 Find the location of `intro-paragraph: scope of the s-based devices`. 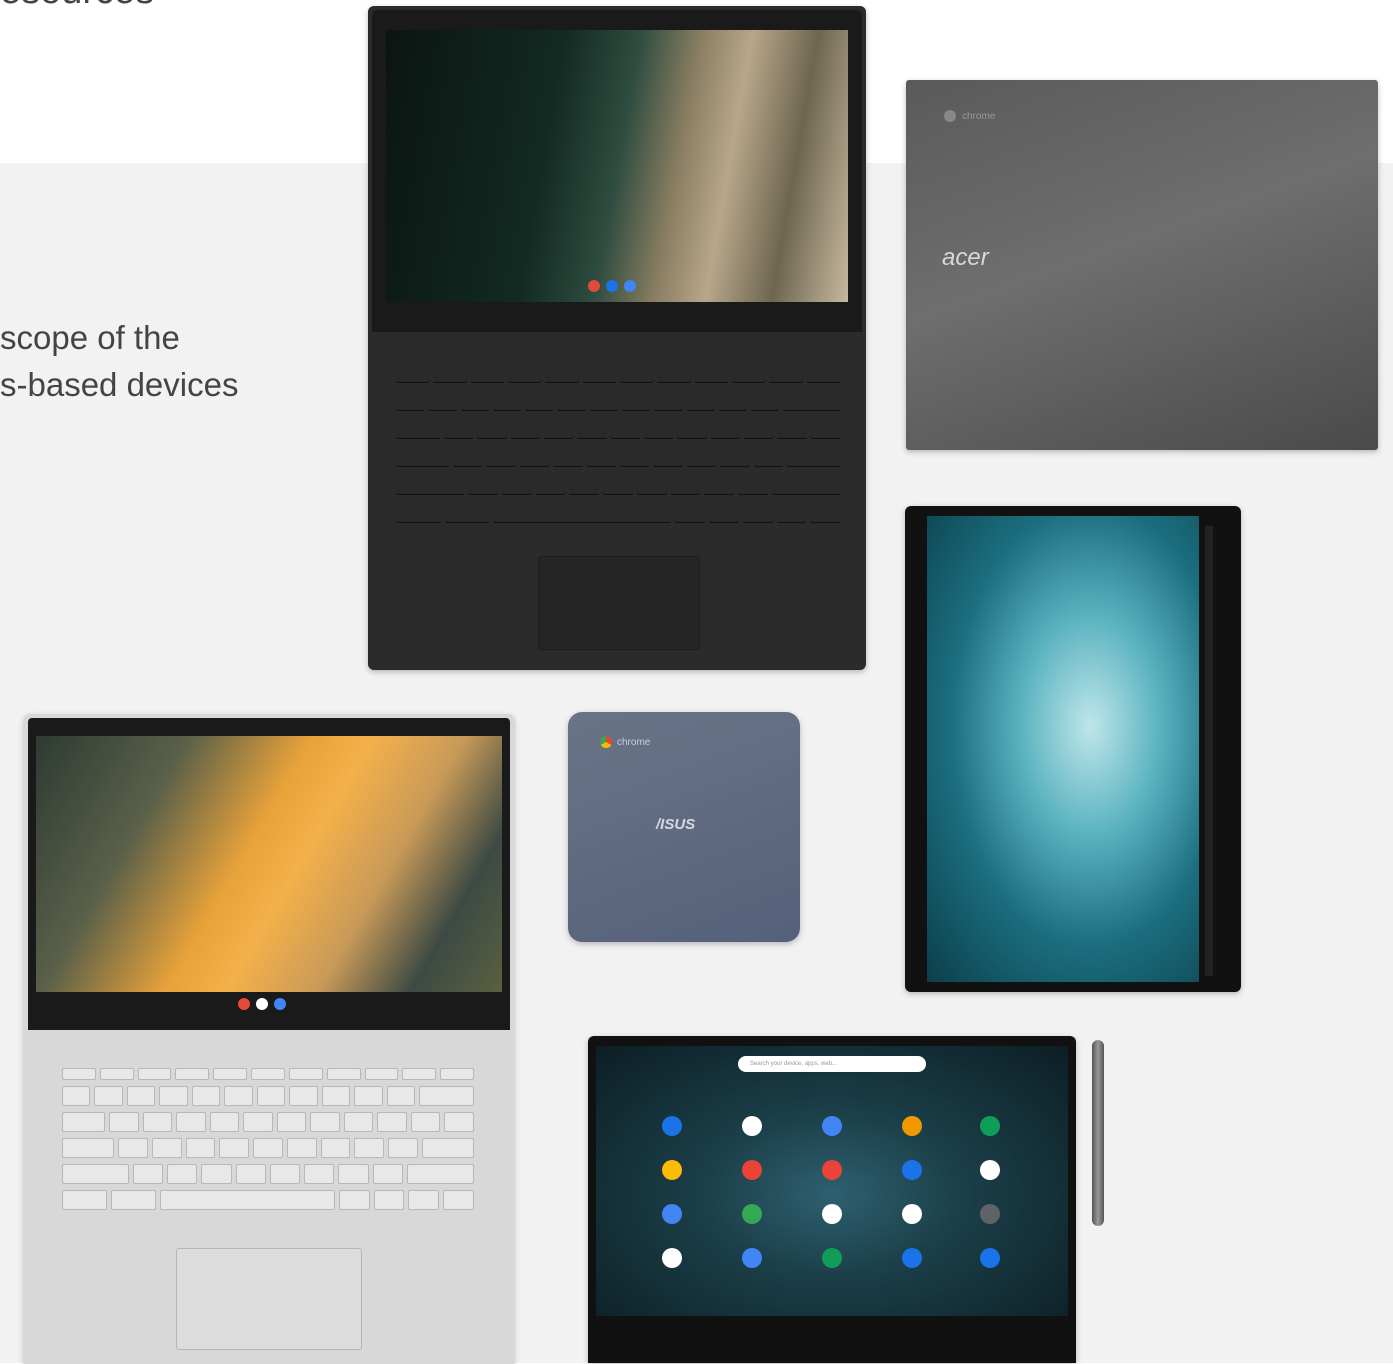

intro-paragraph: scope of the s-based devices is located at coordinates (119, 361).